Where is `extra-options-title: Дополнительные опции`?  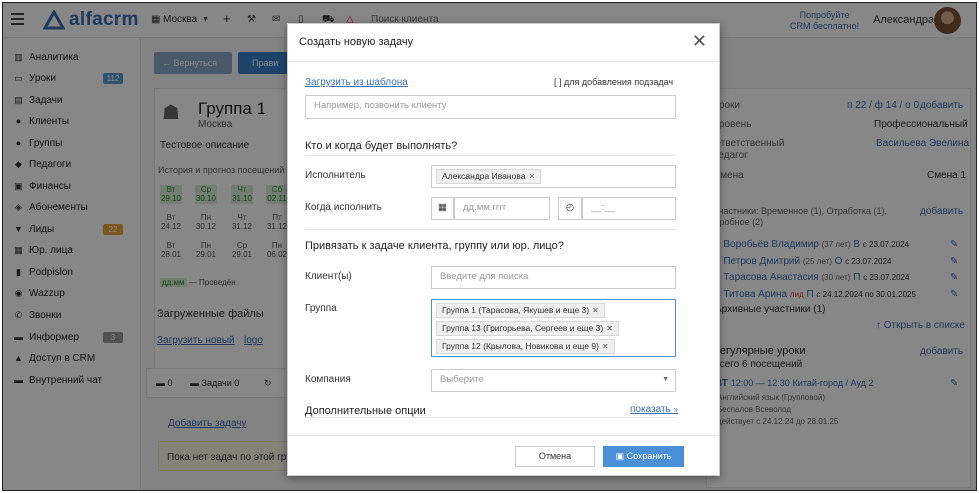
extra-options-title: Дополнительные опции is located at coordinates (365, 411).